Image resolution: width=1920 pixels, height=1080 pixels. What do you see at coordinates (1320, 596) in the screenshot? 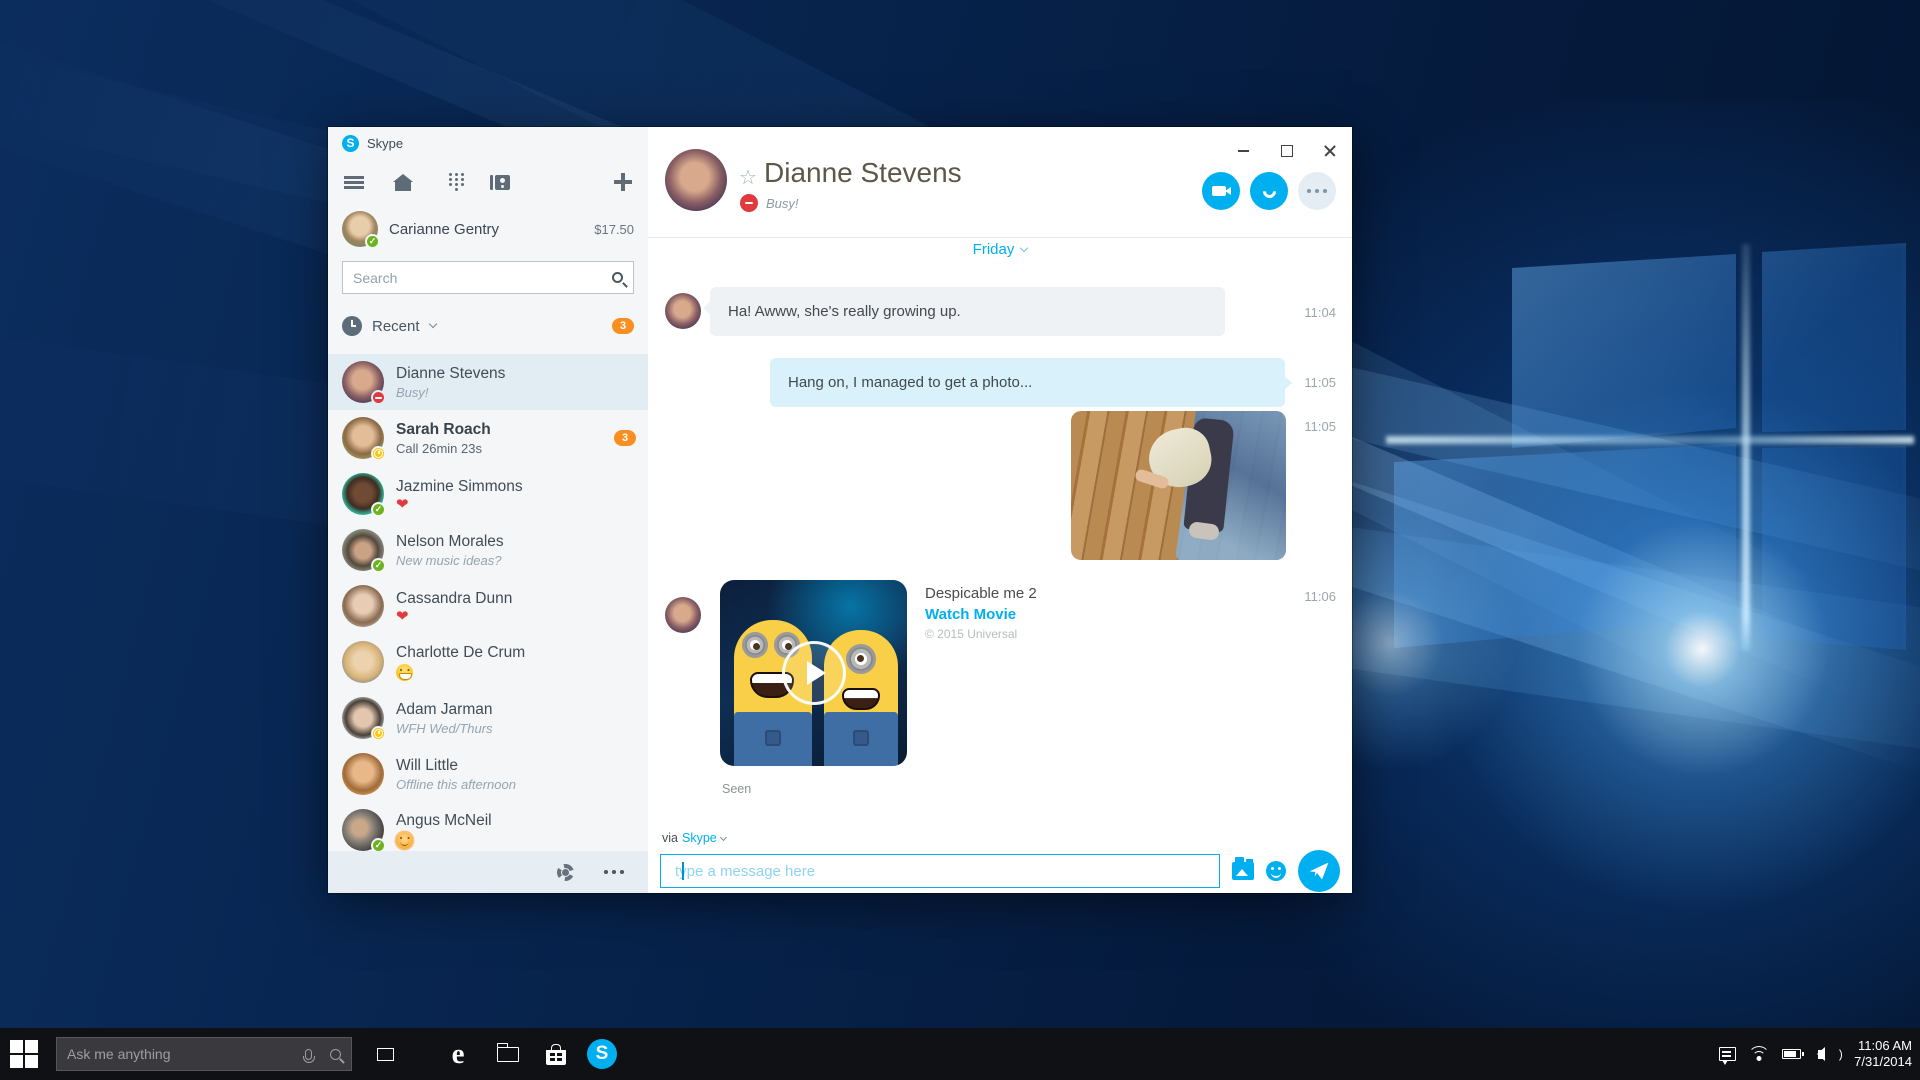
I see `message-timestamp: 11:06` at bounding box center [1320, 596].